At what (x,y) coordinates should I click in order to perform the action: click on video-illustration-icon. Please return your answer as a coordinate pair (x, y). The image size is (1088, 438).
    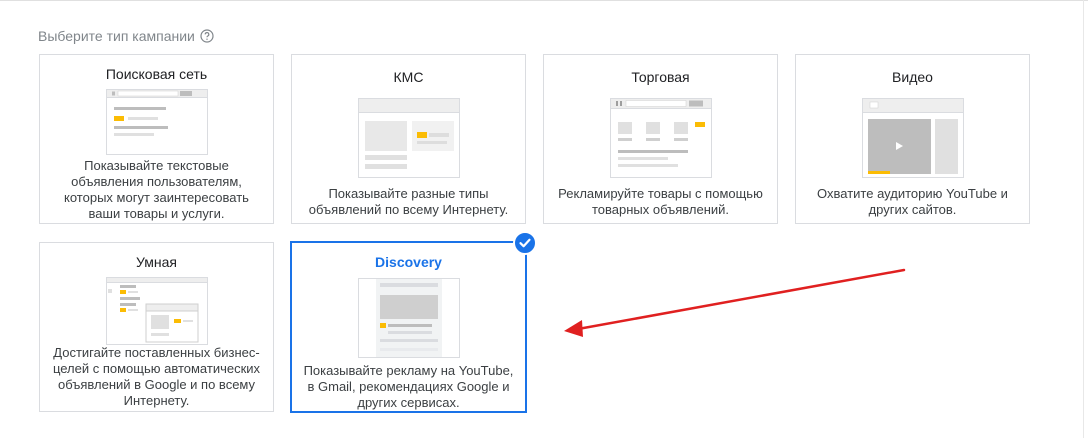
    Looking at the image, I should click on (912, 138).